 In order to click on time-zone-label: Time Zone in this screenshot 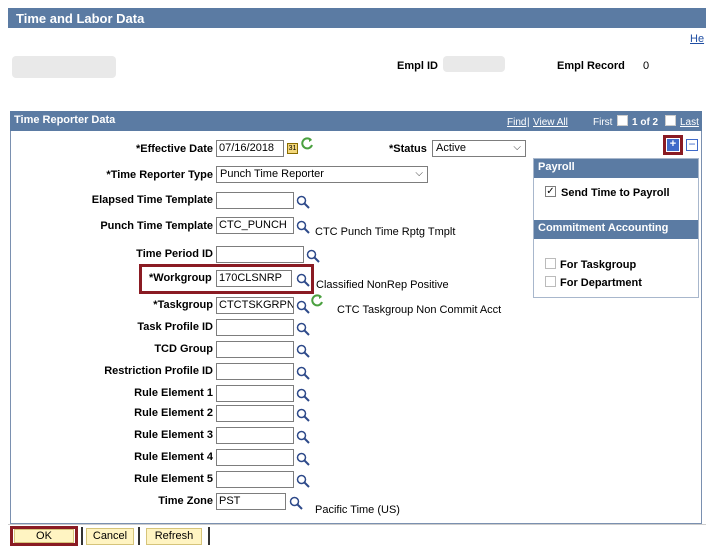, I will do `click(185, 501)`.